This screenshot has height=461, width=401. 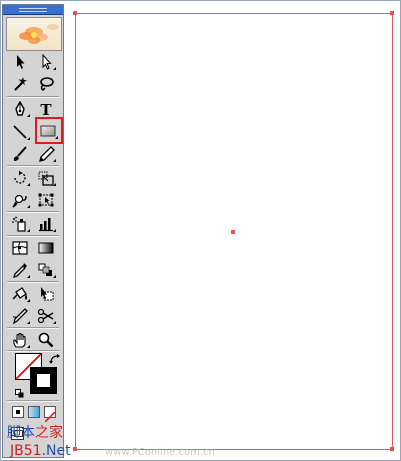 I want to click on hand-tool-icon, so click(x=20, y=340).